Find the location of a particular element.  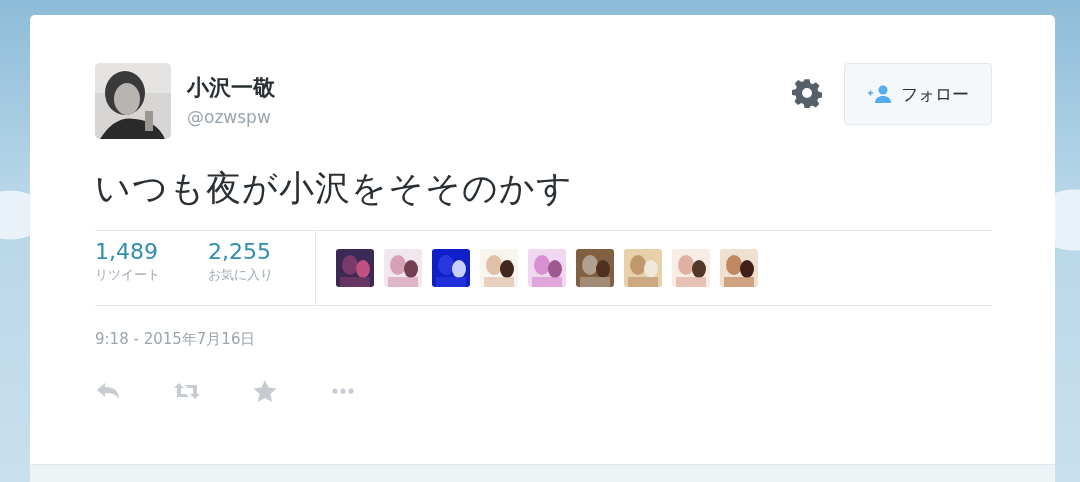

add-user-icon is located at coordinates (880, 94).